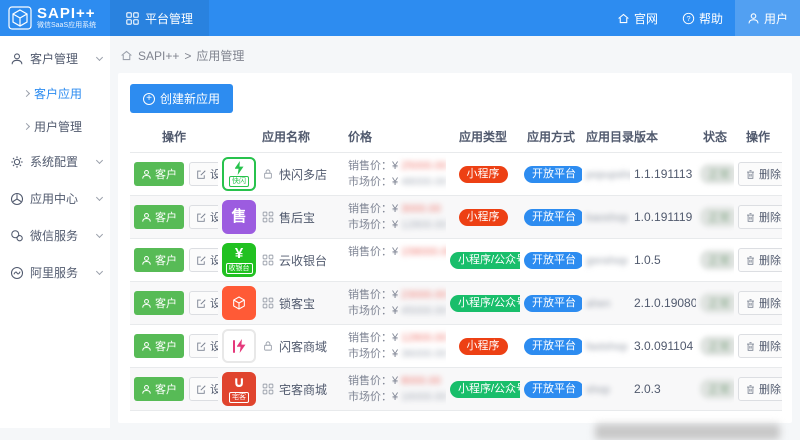 The width and height of the screenshot is (800, 440). I want to click on sidebar-item-system-config: 系统配置, so click(55, 161).